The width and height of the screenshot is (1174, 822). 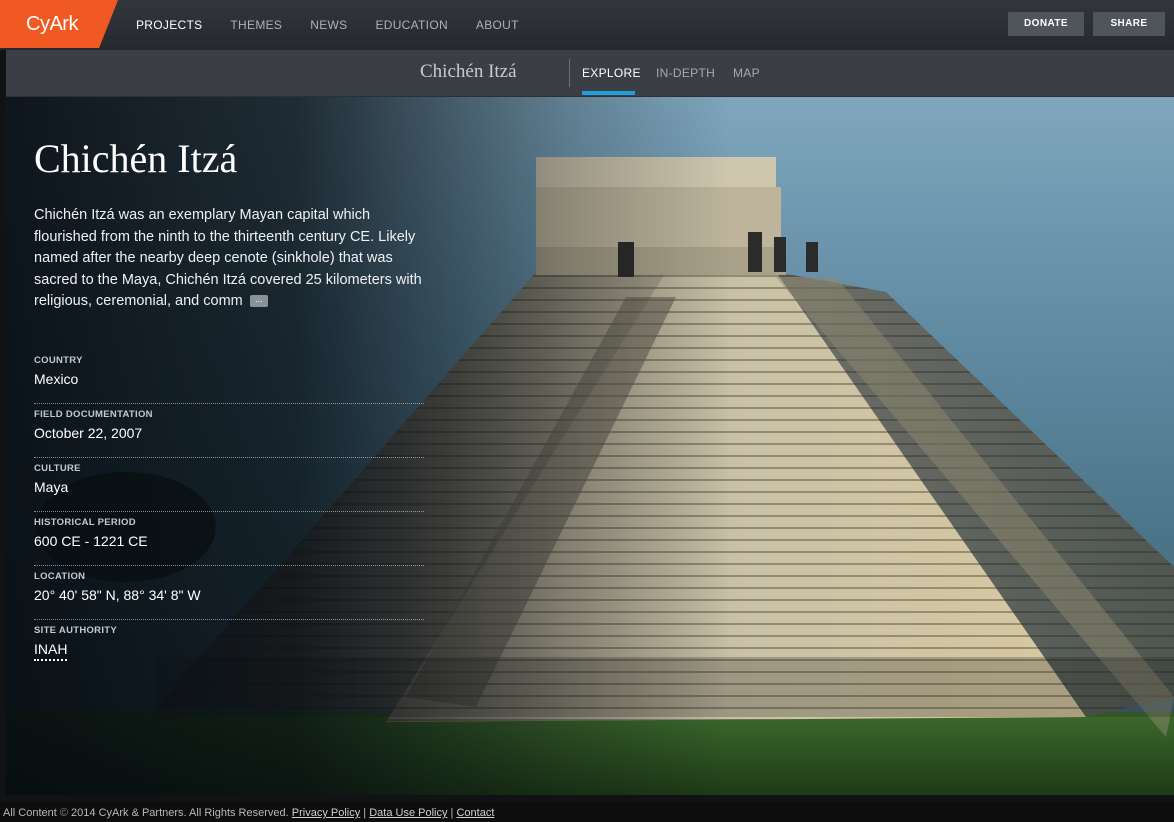 What do you see at coordinates (1129, 24) in the screenshot?
I see `share-button: SHARE` at bounding box center [1129, 24].